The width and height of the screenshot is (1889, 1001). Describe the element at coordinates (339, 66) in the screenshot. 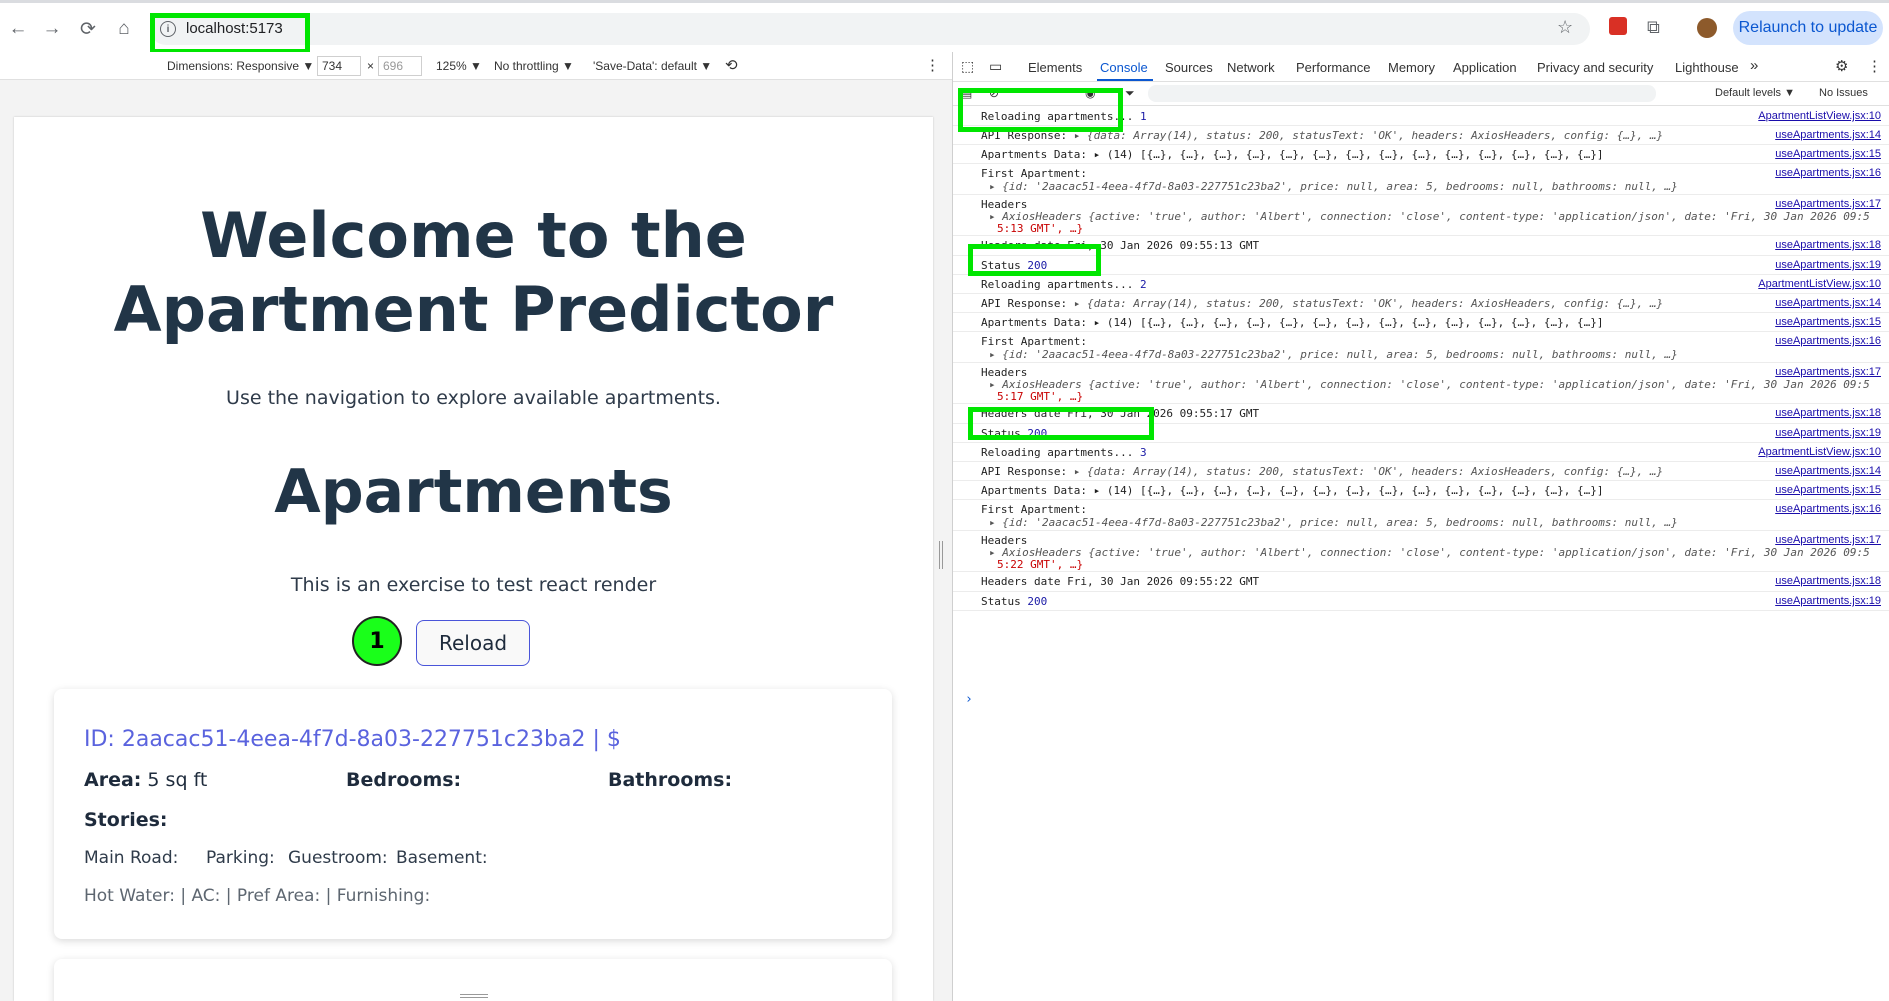

I see `width-input: 734` at that location.